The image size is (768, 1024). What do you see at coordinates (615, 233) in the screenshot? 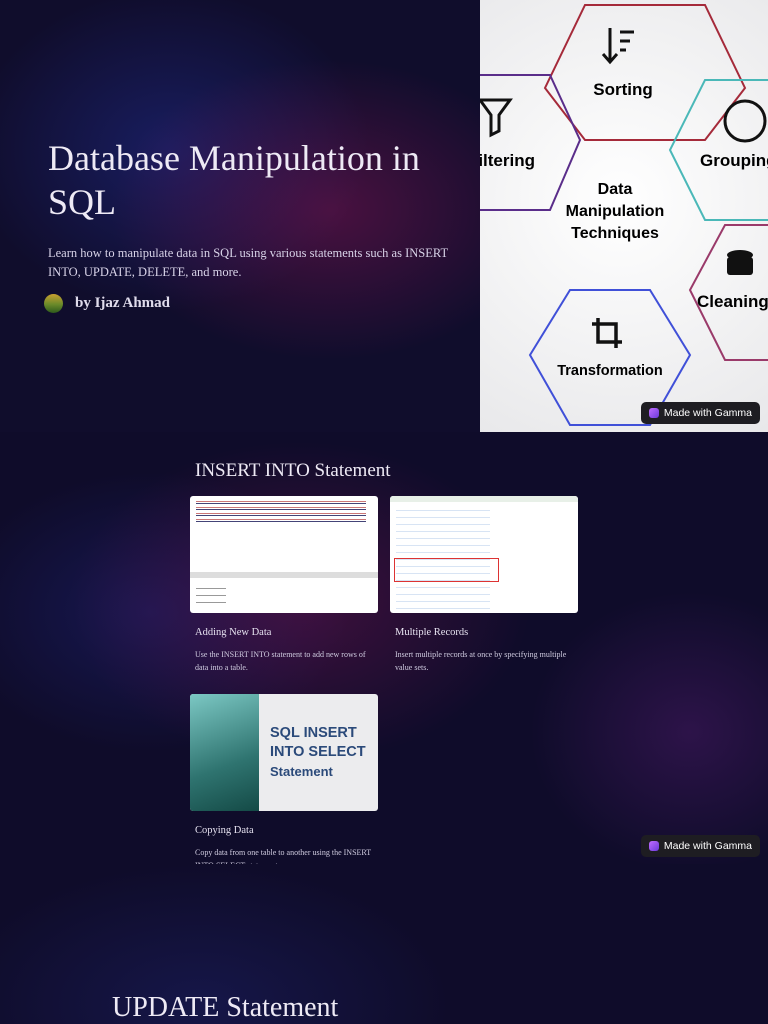
I see `svg-text: Techniques` at bounding box center [615, 233].